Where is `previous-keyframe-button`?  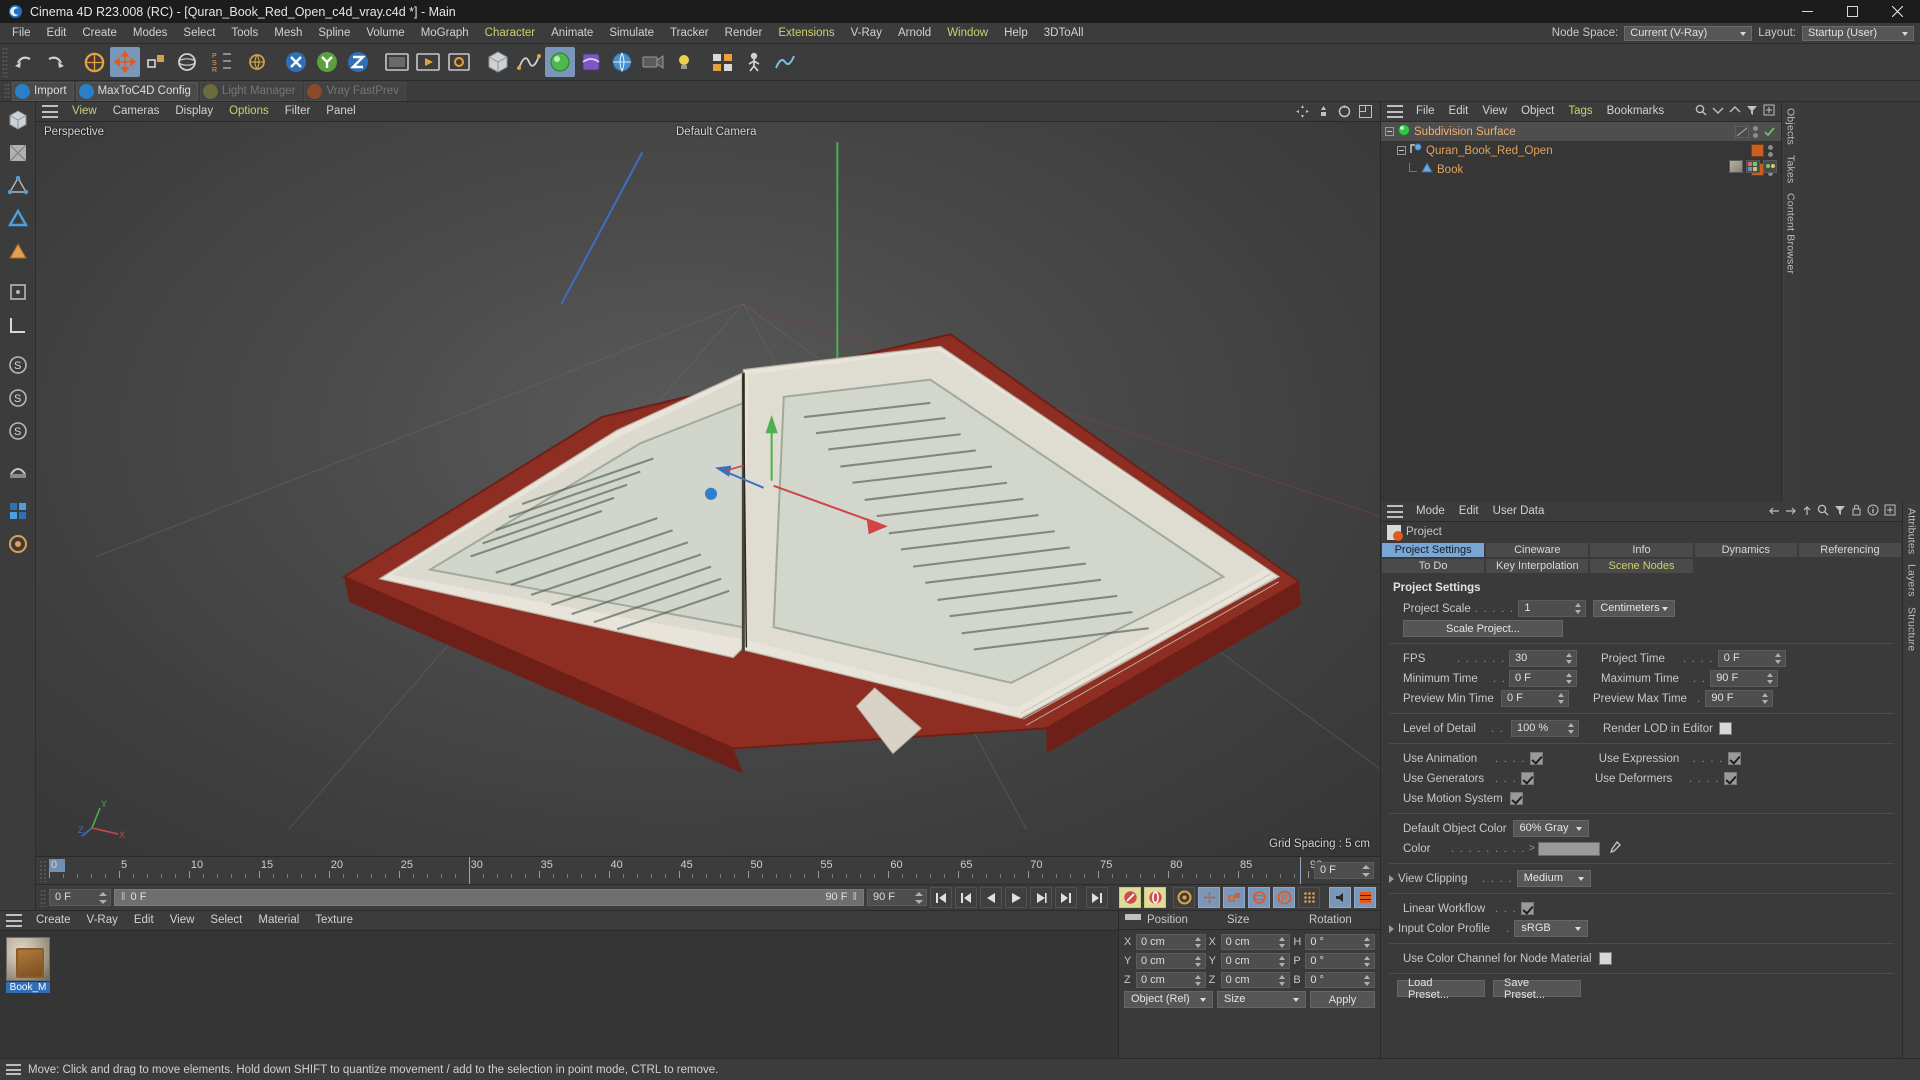 previous-keyframe-button is located at coordinates (966, 897).